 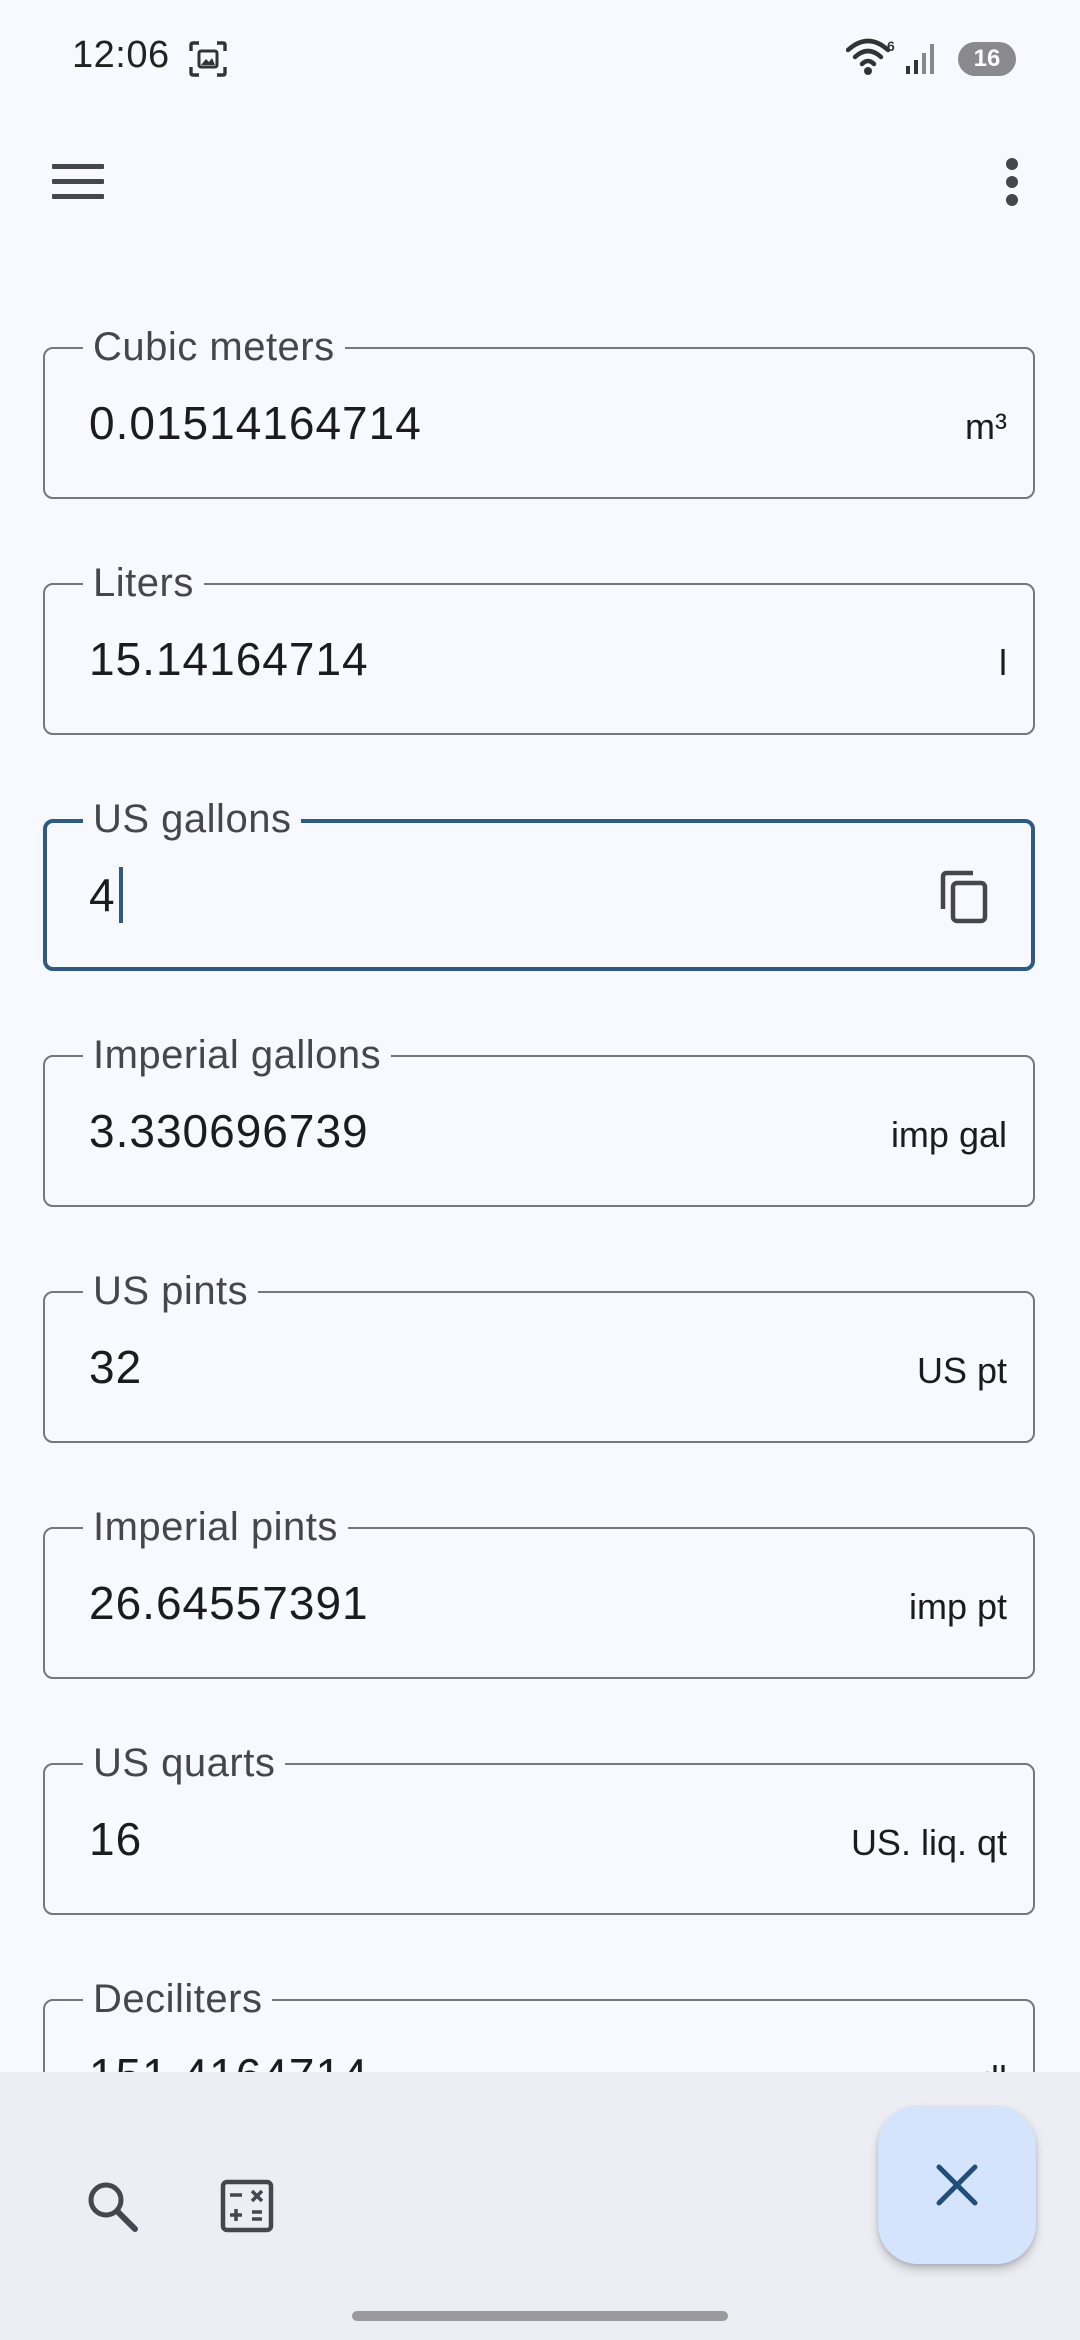 I want to click on copy-icon, so click(x=964, y=897).